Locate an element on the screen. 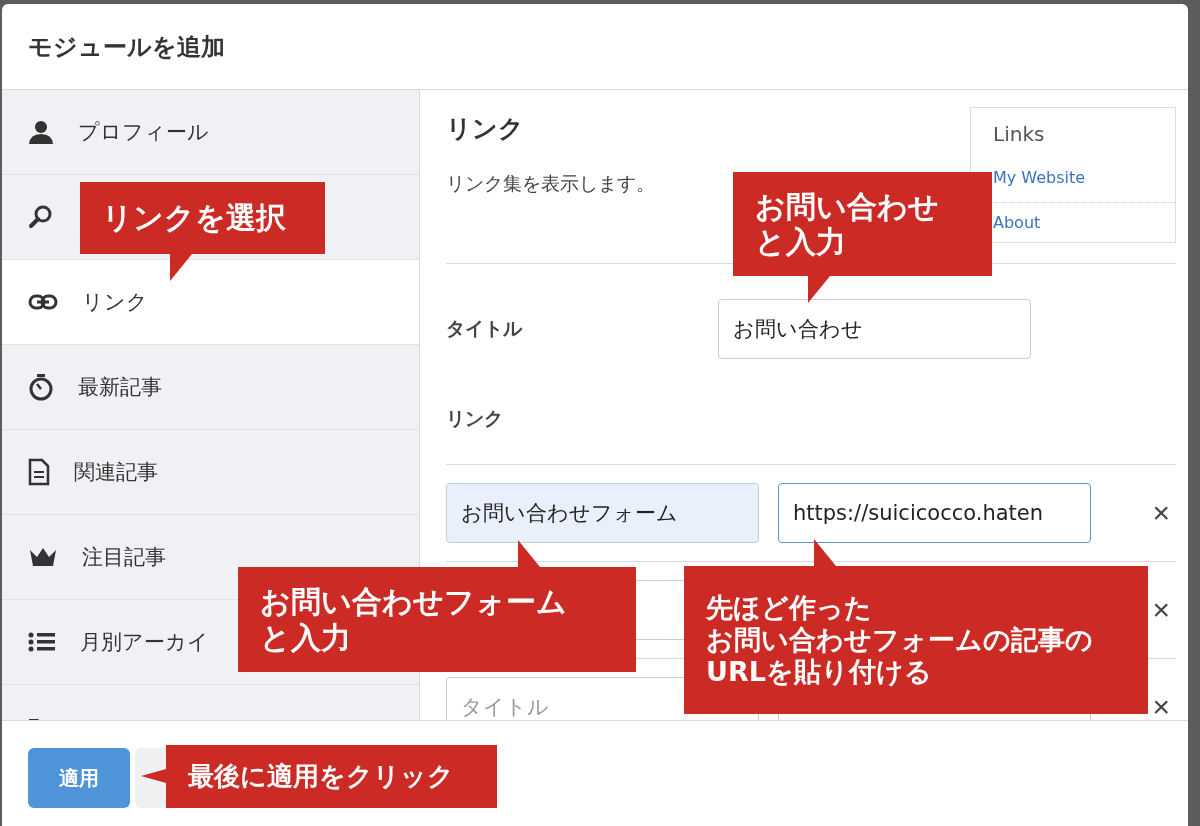  item-label: リンク is located at coordinates (115, 302).